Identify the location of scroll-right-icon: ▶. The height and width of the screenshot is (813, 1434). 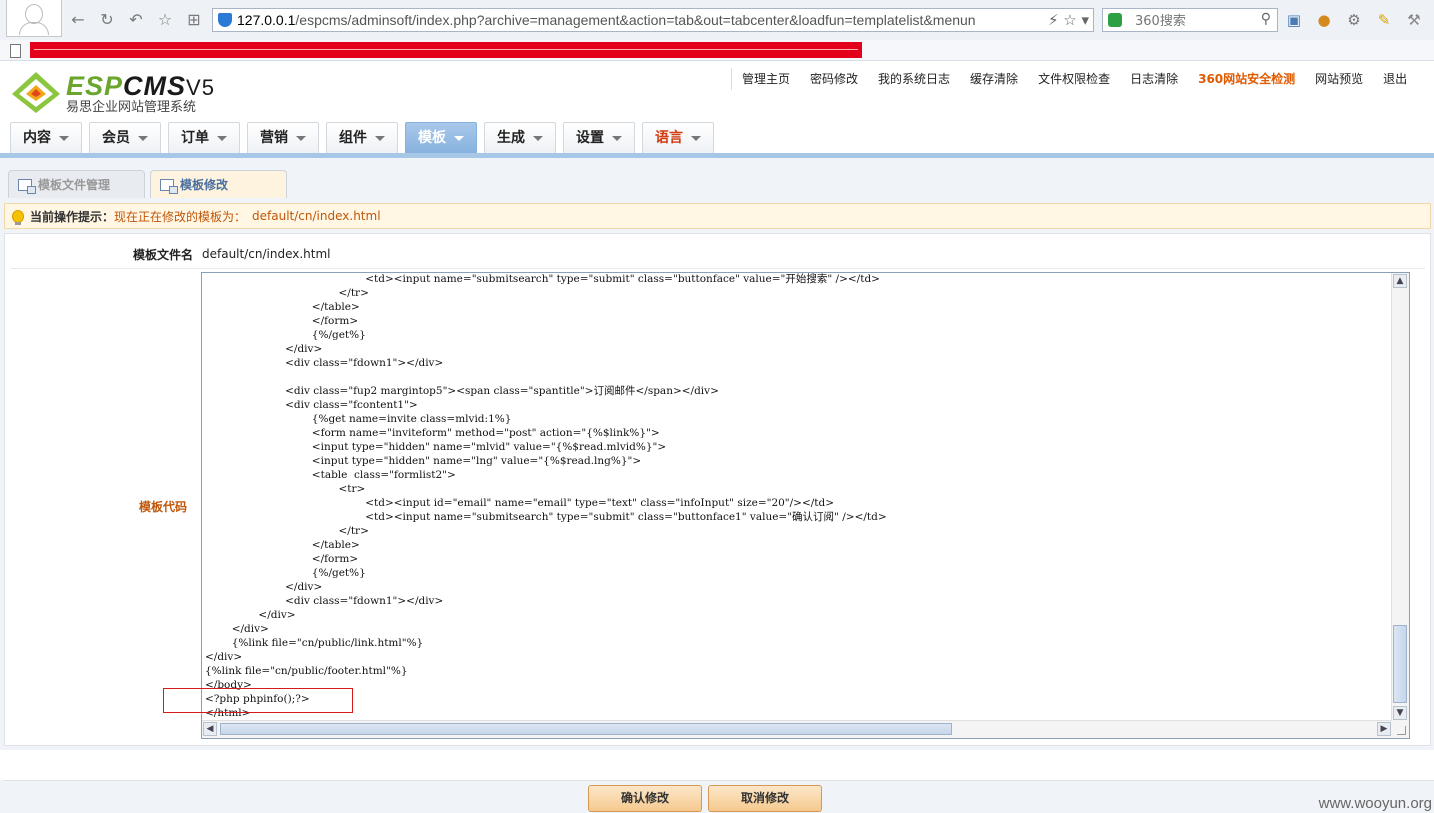
(1384, 729).